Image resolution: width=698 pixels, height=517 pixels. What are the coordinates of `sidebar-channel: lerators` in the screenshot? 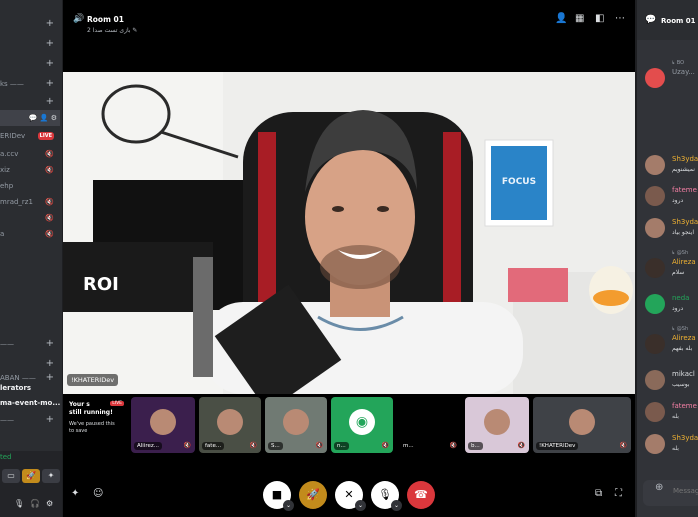 It's located at (30, 388).